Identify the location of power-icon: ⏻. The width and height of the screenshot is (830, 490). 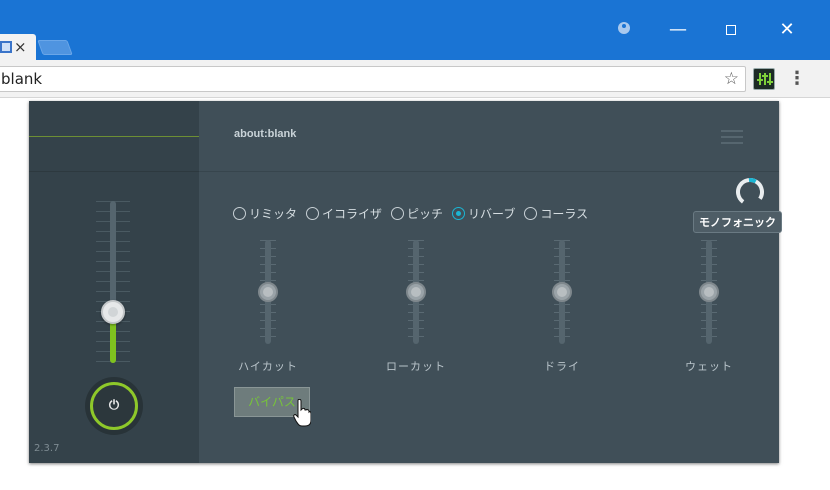
(114, 405).